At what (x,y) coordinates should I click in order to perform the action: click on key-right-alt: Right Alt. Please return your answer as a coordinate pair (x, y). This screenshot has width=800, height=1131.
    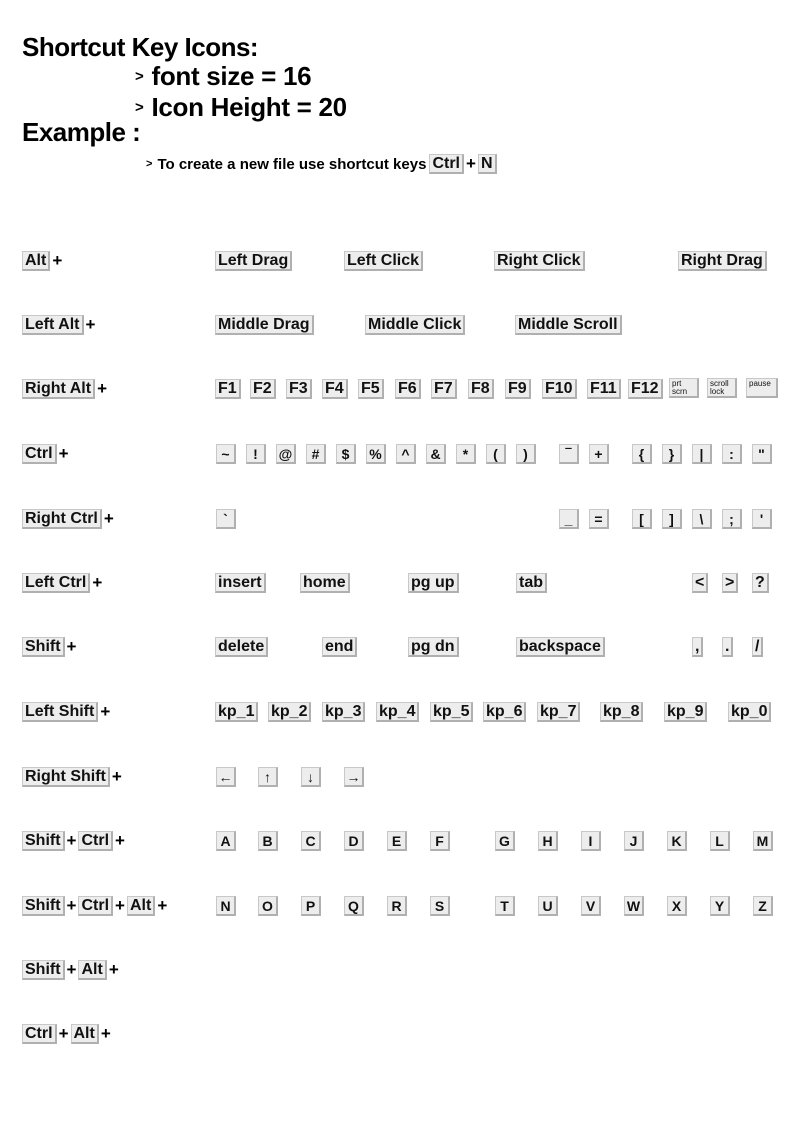
    Looking at the image, I should click on (59, 389).